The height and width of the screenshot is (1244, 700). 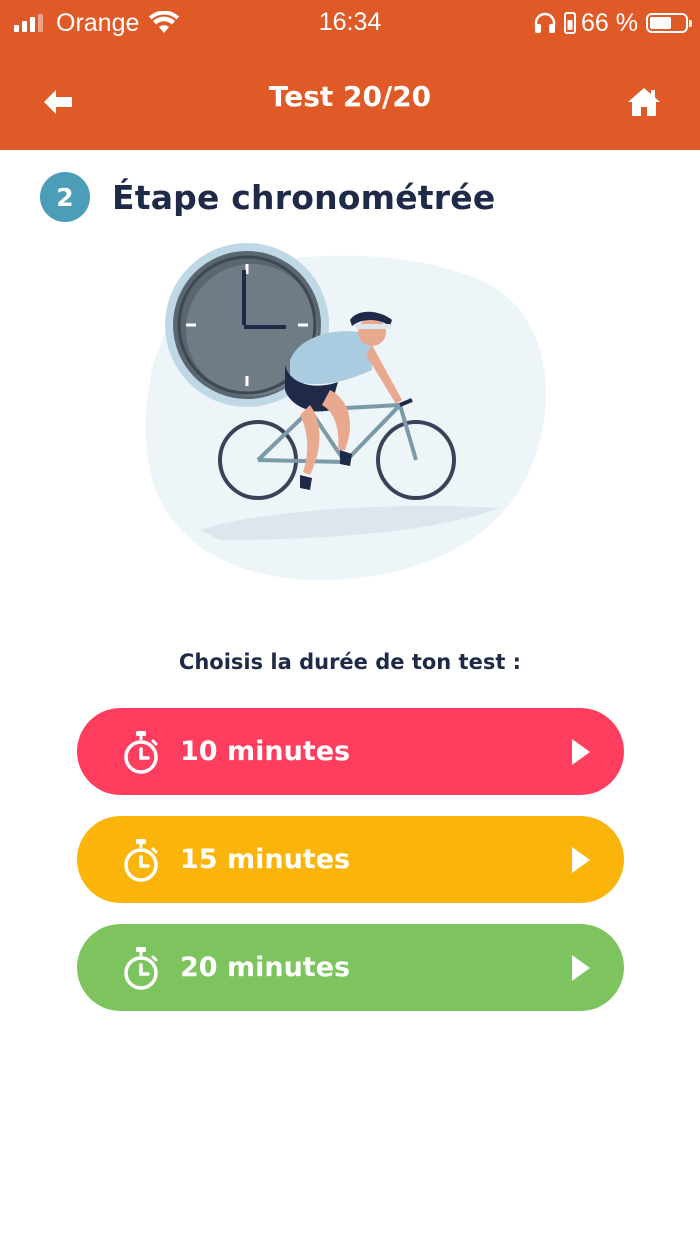 I want to click on status-bar: Orange 16:34 66 %, so click(x=350, y=23).